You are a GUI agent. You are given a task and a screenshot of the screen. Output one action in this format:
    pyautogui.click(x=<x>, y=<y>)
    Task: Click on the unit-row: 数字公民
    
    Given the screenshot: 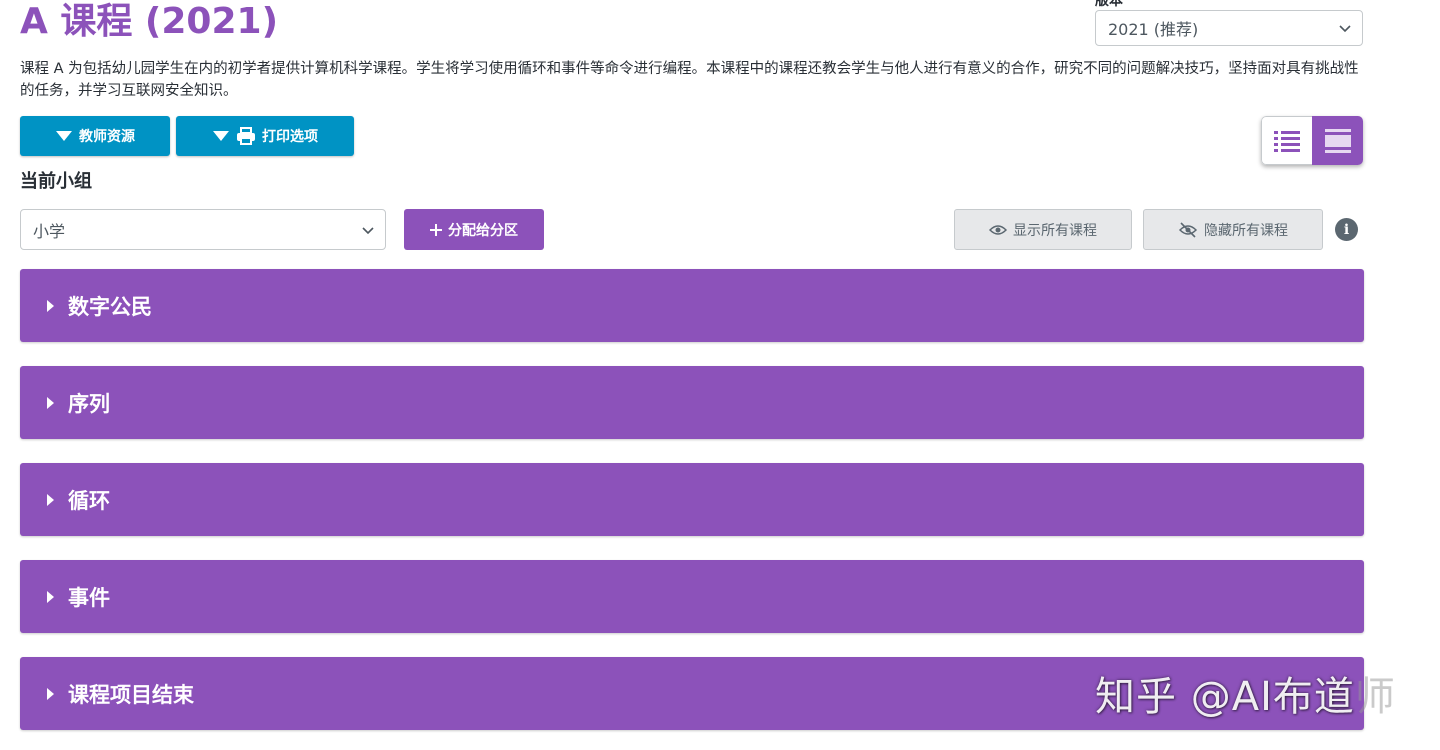 What is the action you would take?
    pyautogui.click(x=692, y=305)
    